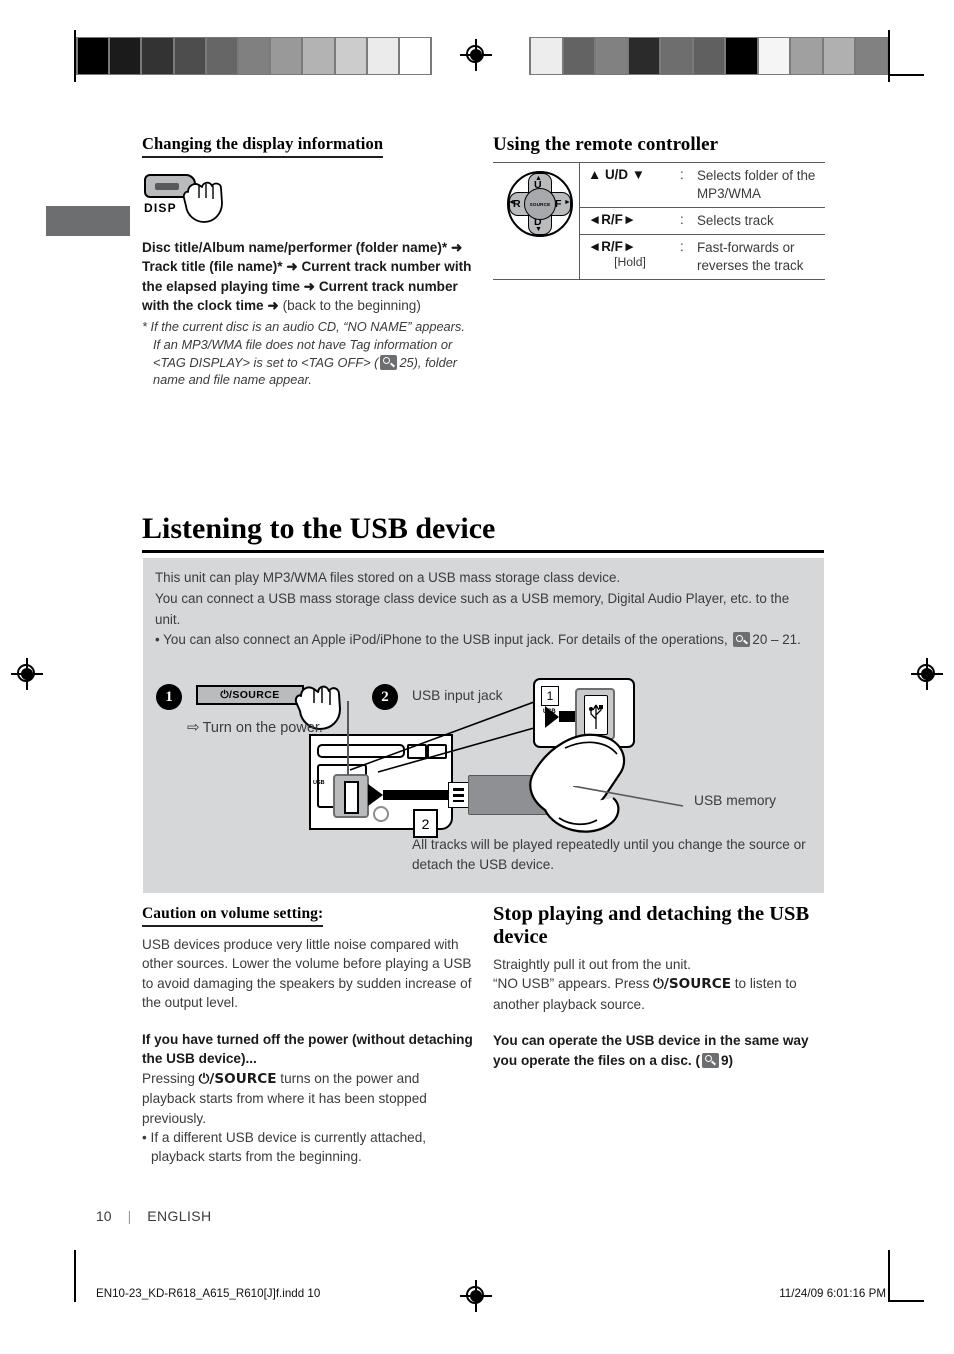 This screenshot has width=954, height=1354. I want to click on pad-source-button: SOURCE, so click(540, 204).